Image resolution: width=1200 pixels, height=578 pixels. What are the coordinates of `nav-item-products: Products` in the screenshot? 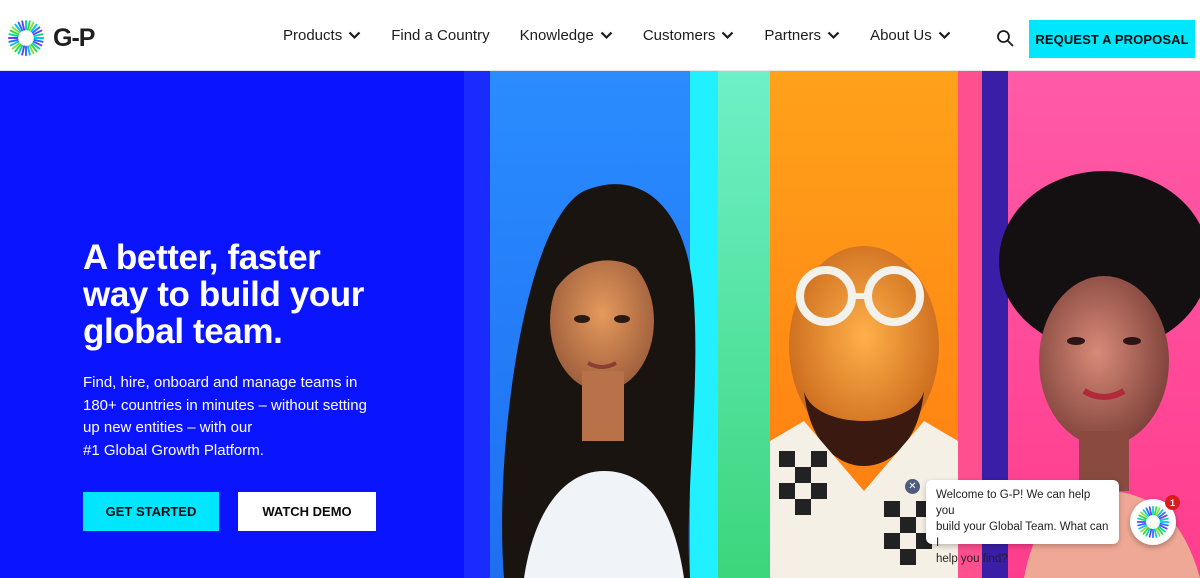 It's located at (322, 35).